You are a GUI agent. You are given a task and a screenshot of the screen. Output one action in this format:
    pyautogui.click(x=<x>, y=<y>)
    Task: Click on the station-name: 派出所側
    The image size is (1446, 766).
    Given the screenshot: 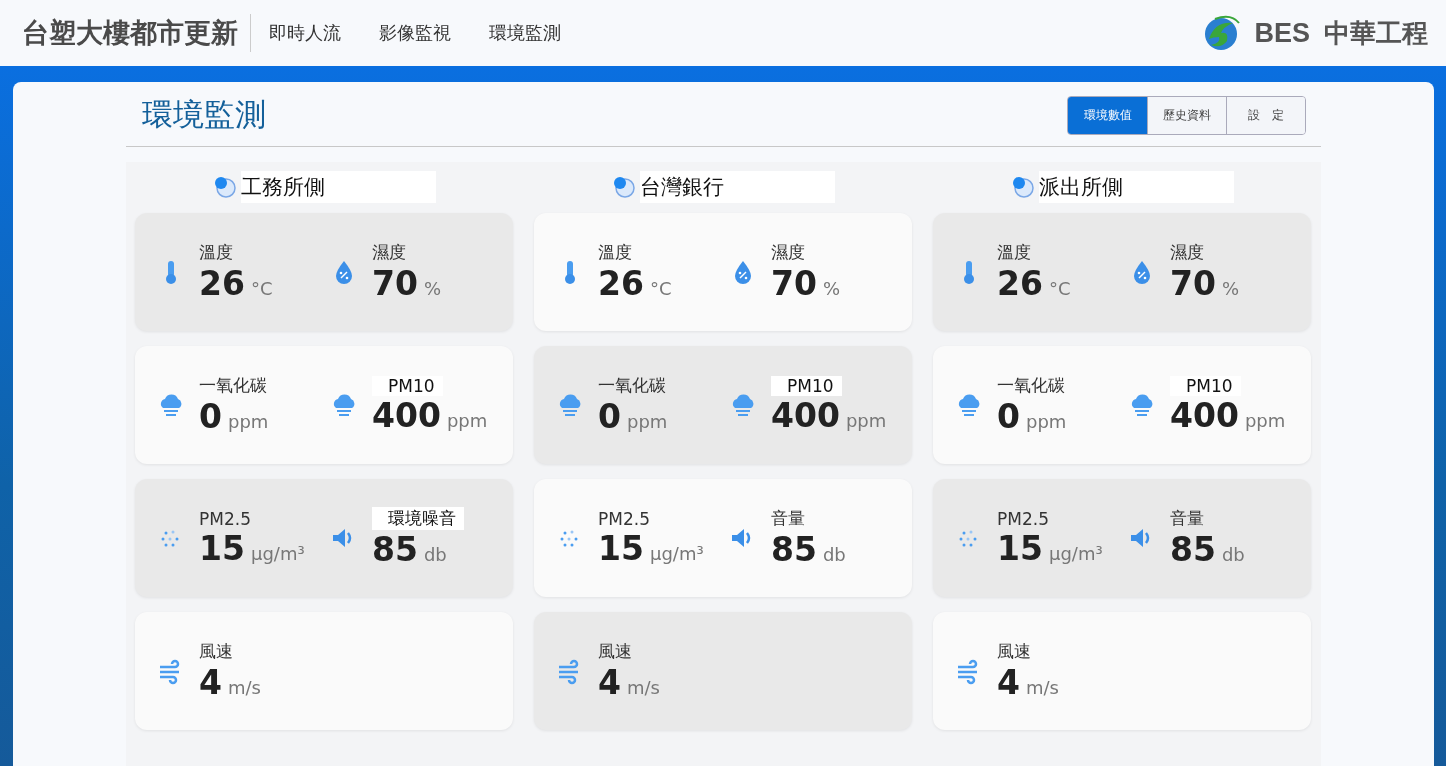 What is the action you would take?
    pyautogui.click(x=1136, y=187)
    